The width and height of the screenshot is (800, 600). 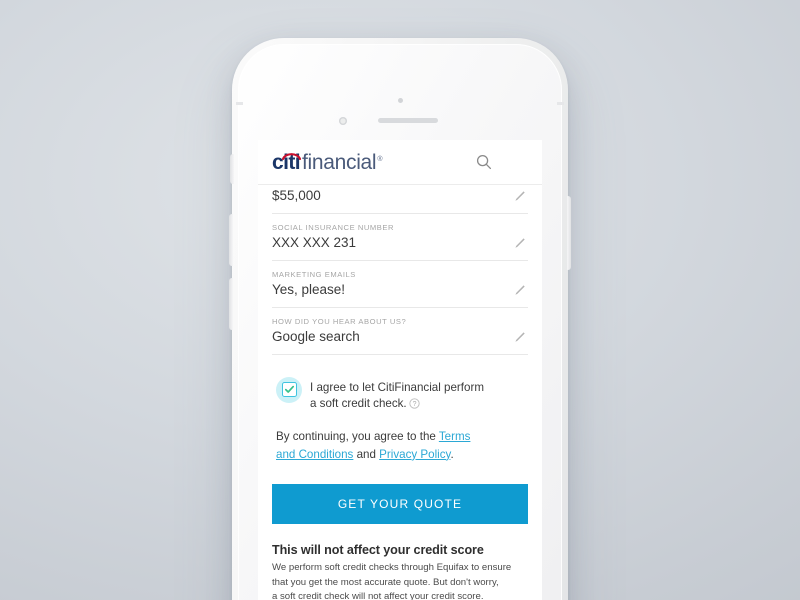 I want to click on field-value: $55,000, so click(x=296, y=195).